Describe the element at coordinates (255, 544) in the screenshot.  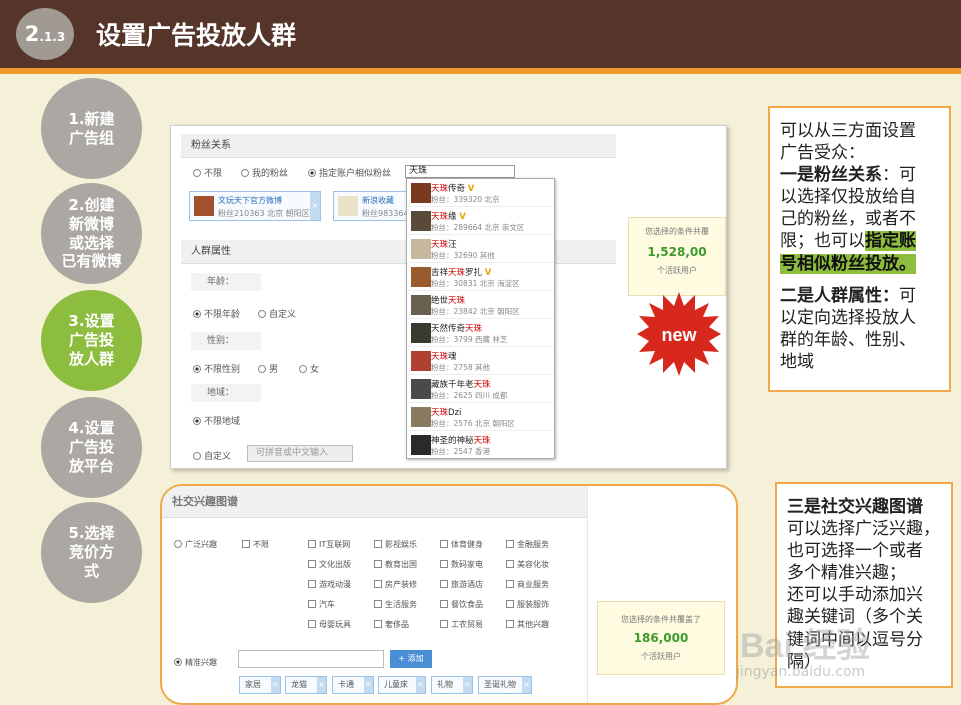
I see `interest-unlimited-checkbox: 不限` at that location.